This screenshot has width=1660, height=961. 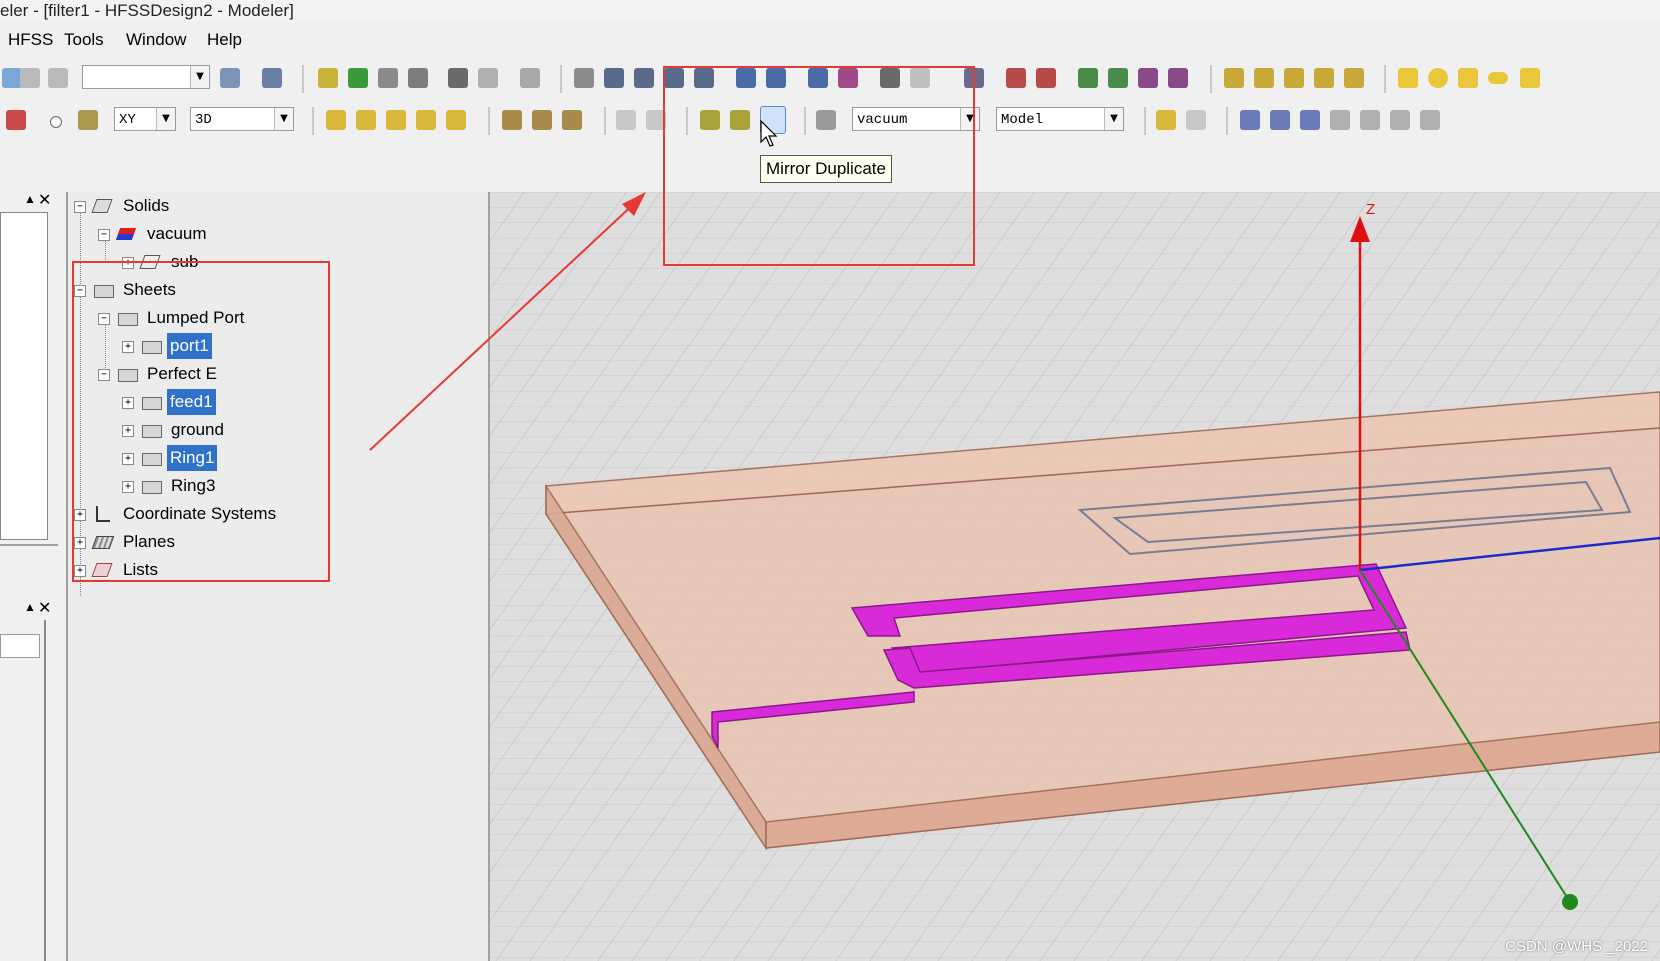 I want to click on annotation-arrow-line, so click(x=504, y=325).